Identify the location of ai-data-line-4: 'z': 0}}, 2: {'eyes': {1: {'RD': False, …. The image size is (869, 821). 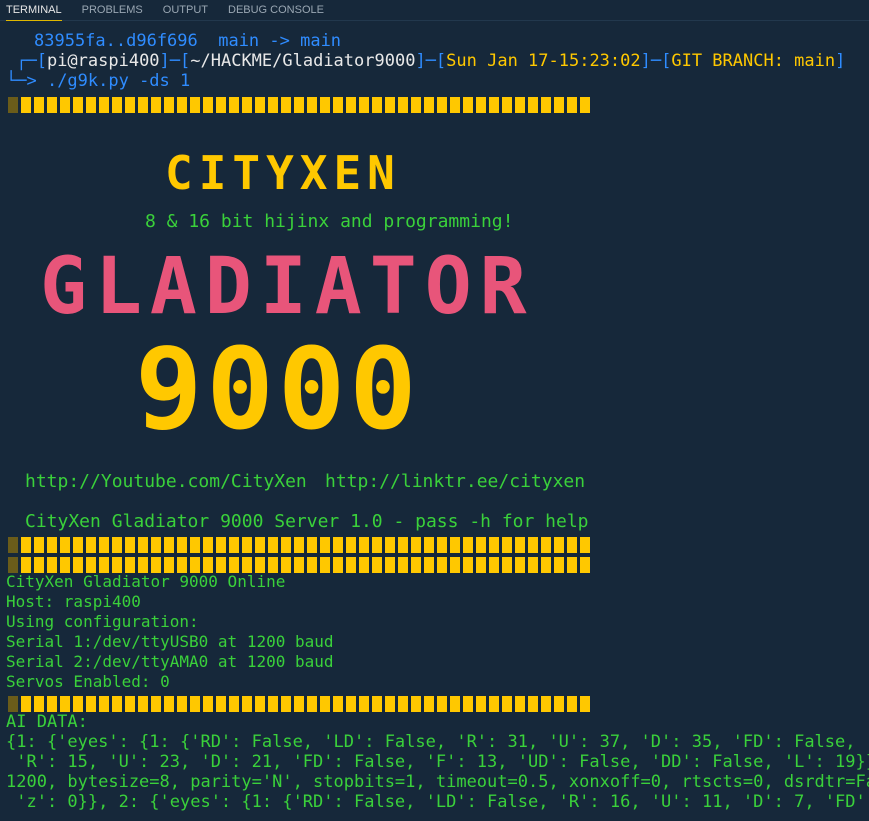
(437, 802).